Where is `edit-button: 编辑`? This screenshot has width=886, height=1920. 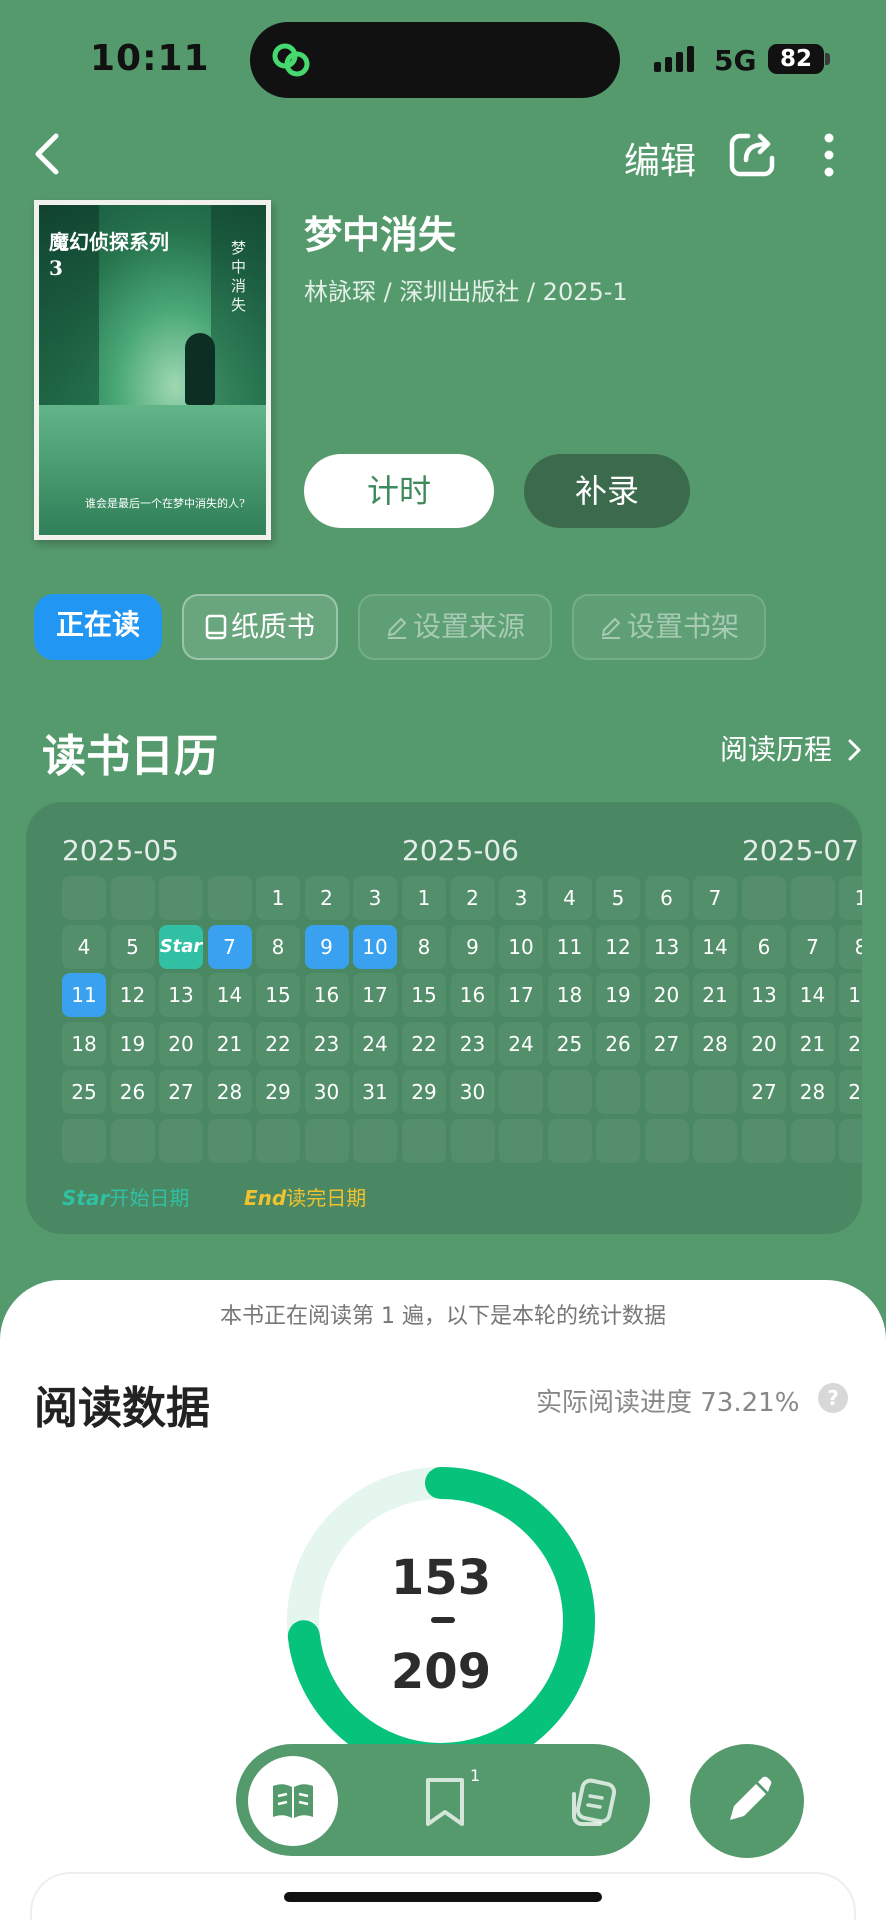 edit-button: 编辑 is located at coordinates (660, 158).